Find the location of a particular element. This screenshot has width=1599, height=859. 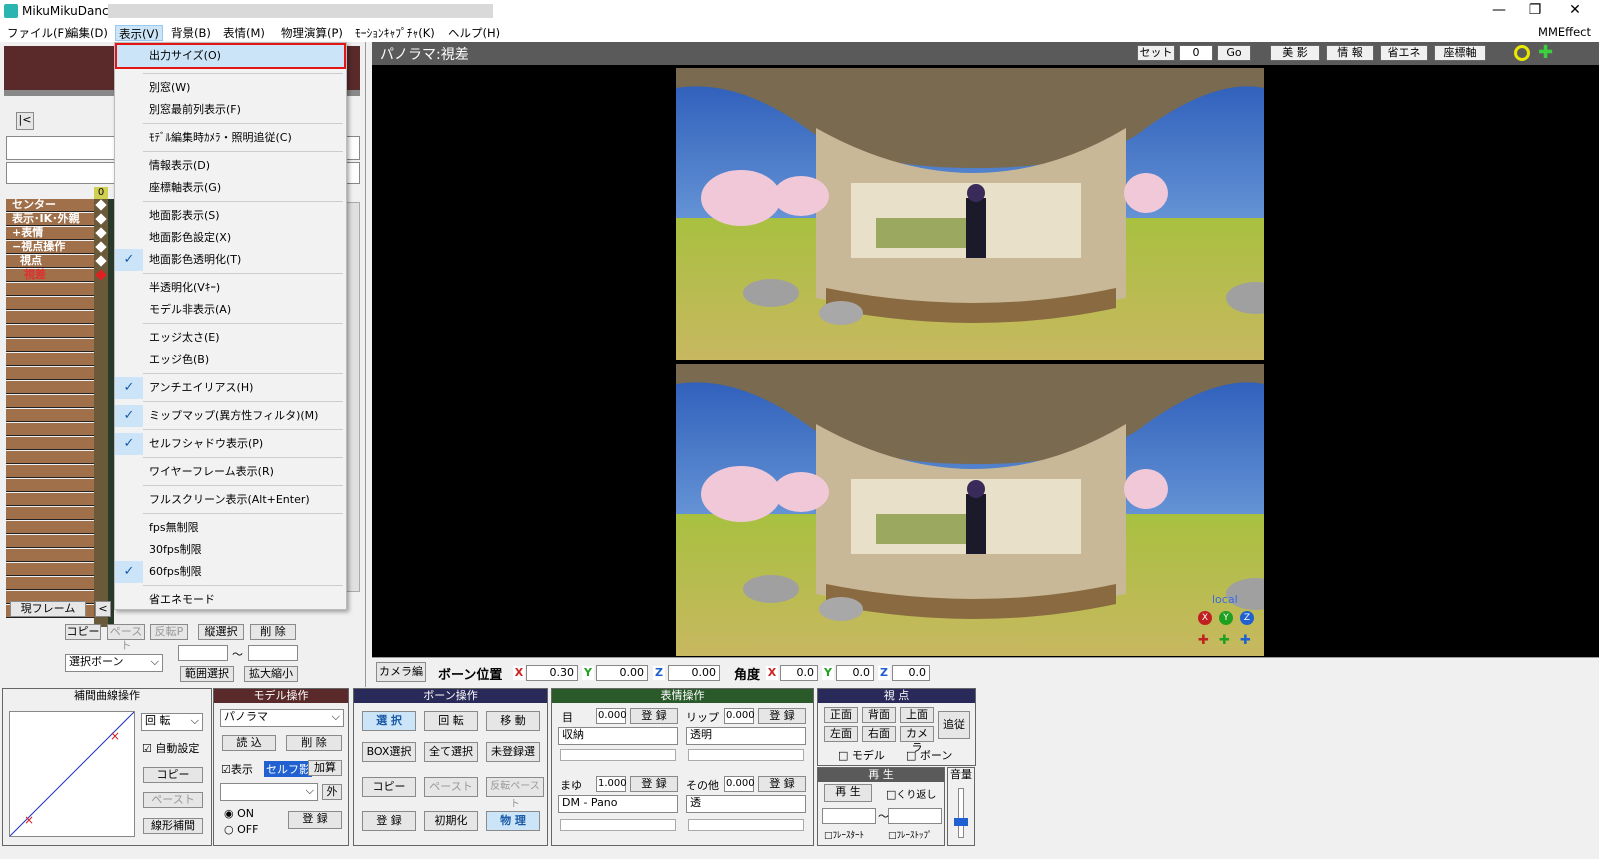

menu-expression: 表情(M) is located at coordinates (244, 33).